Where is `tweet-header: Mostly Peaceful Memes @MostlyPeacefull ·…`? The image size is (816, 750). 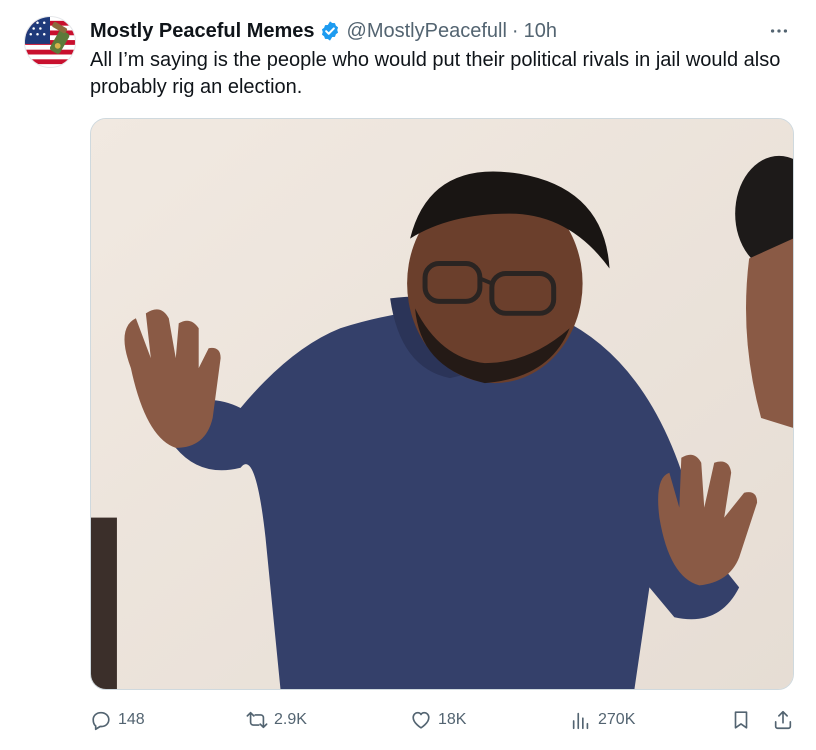
tweet-header: Mostly Peaceful Memes @MostlyPeacefull ·… is located at coordinates (443, 31).